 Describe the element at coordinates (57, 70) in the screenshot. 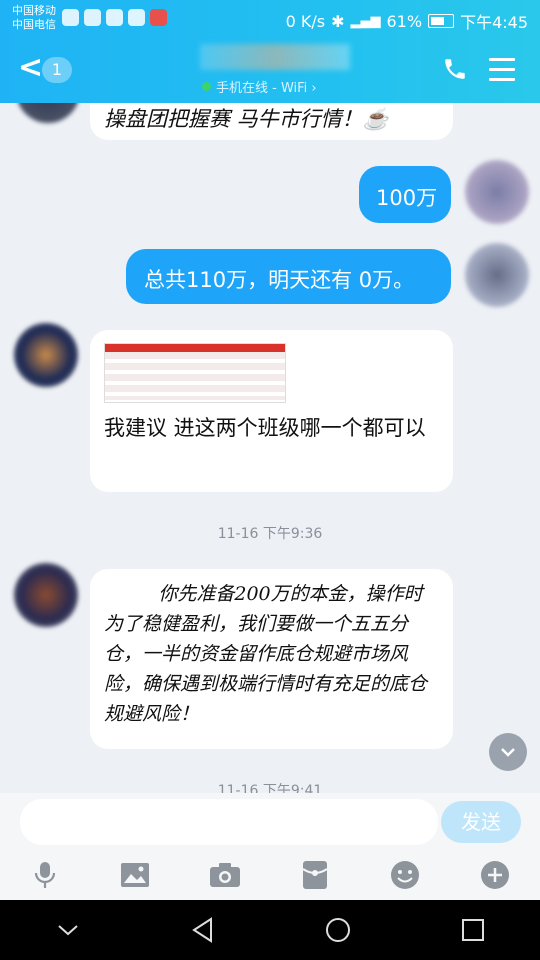

I see `unread-badge: 1` at that location.